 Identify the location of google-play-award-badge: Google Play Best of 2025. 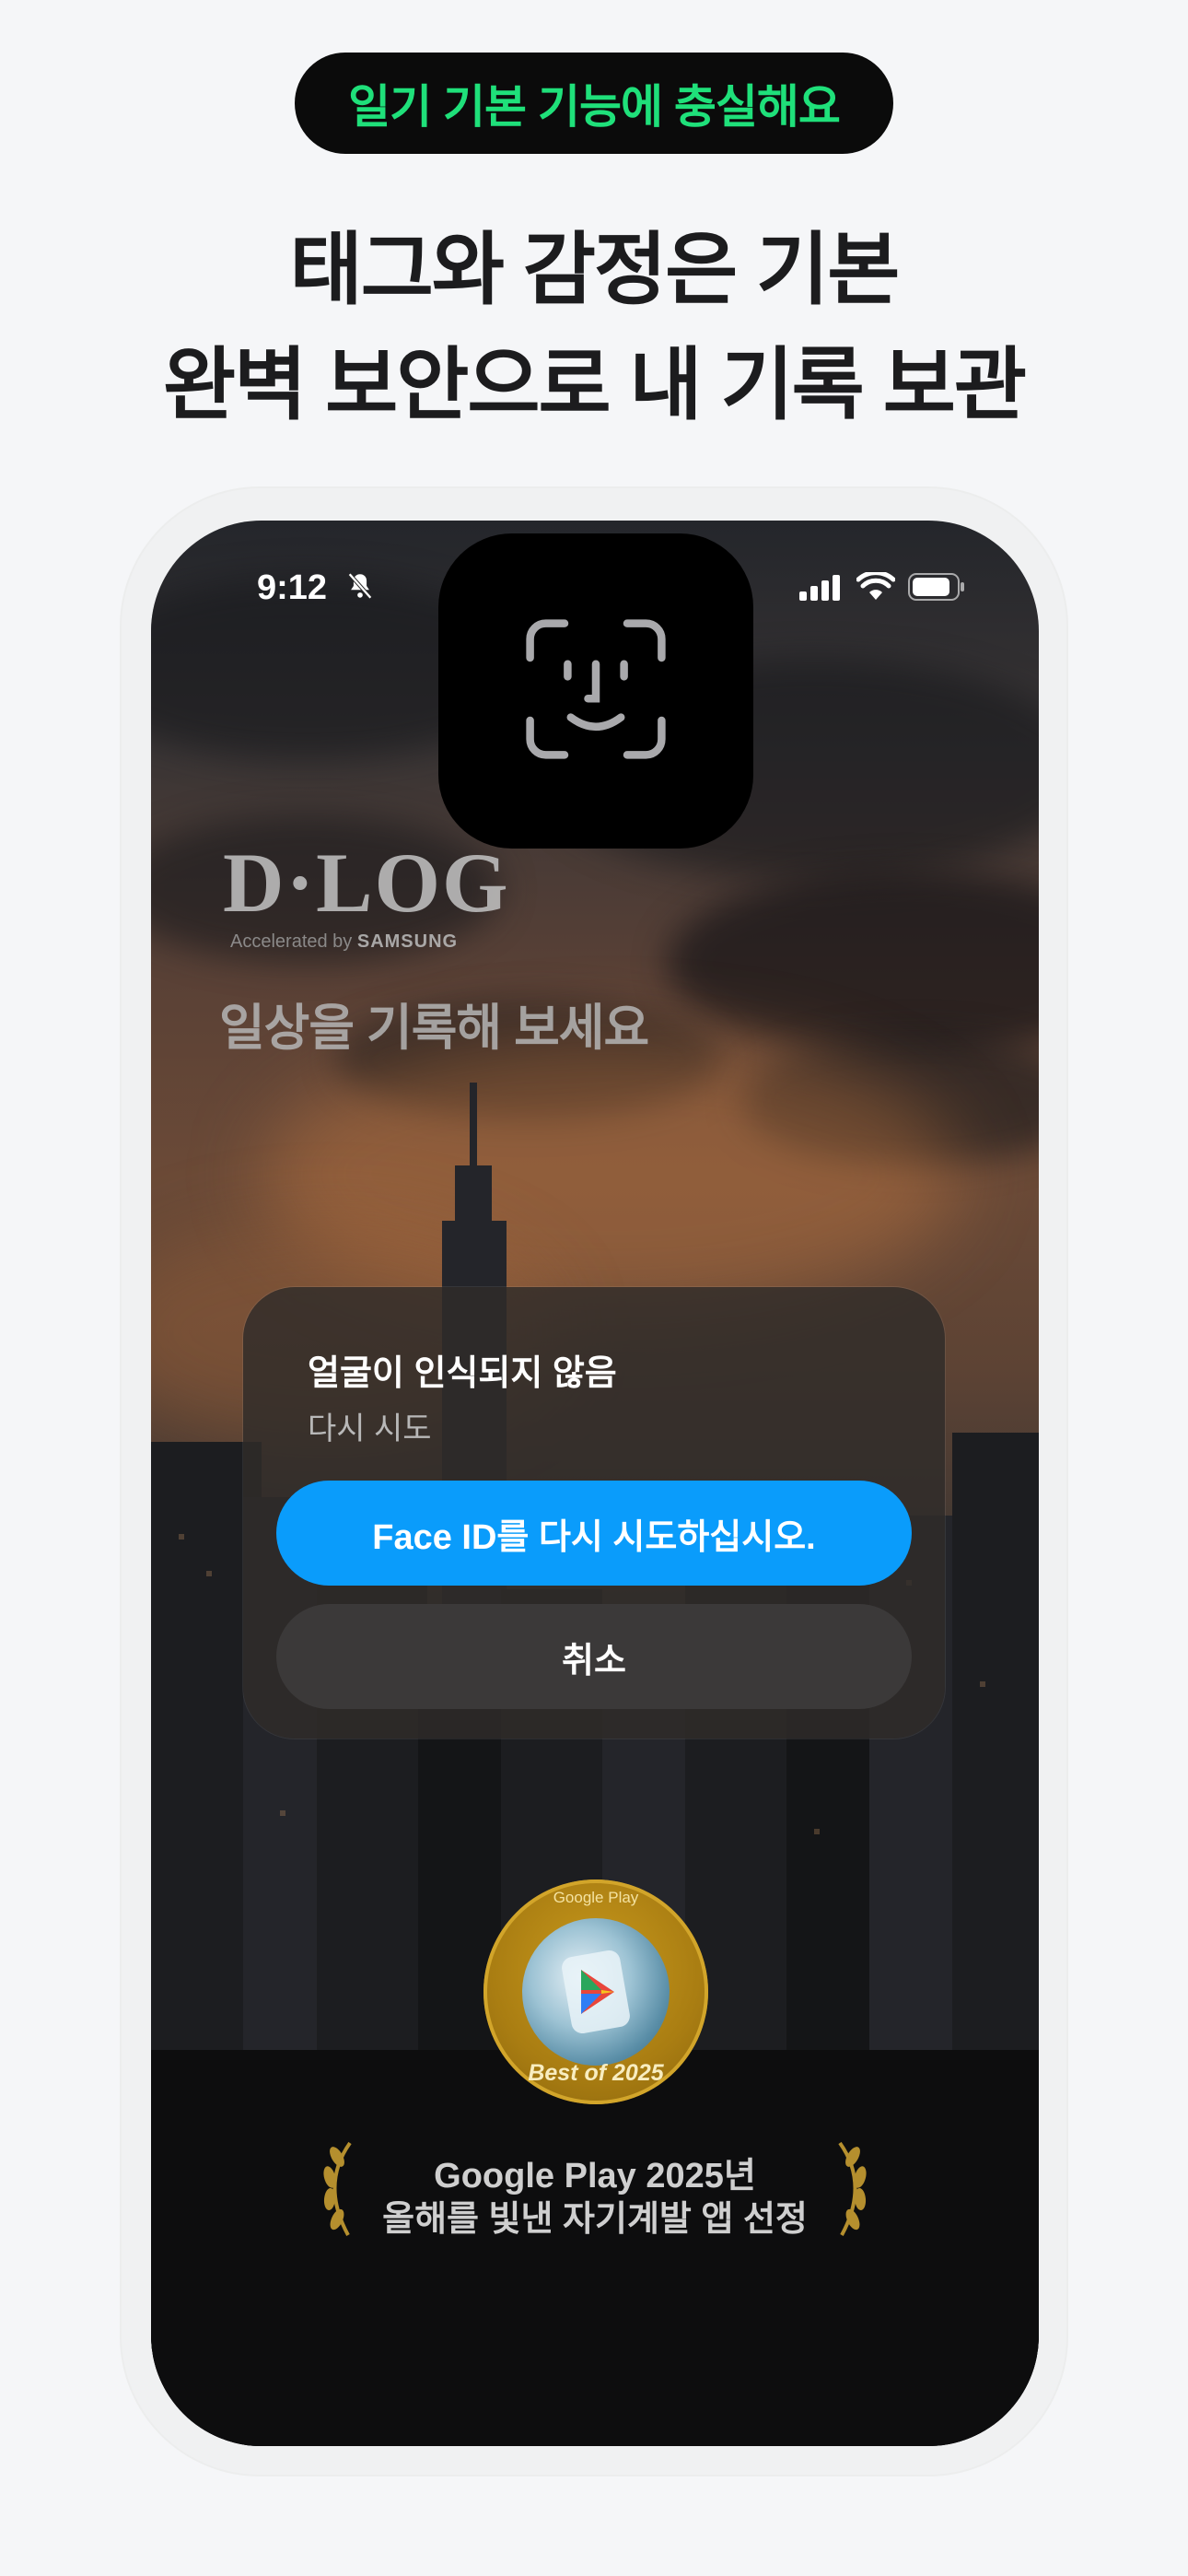
(595, 1992).